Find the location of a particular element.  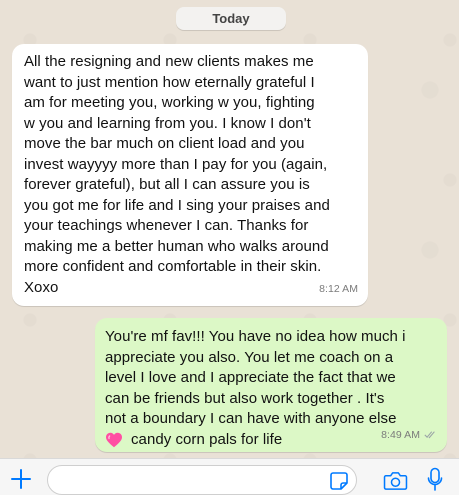

message-input-bar is located at coordinates (229, 476).